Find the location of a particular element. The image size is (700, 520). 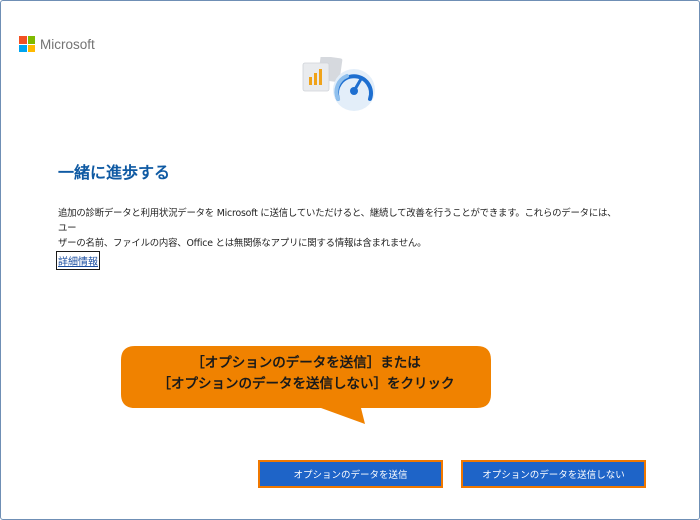

send-optional-data-button: オプションのデータを送信 is located at coordinates (350, 474).